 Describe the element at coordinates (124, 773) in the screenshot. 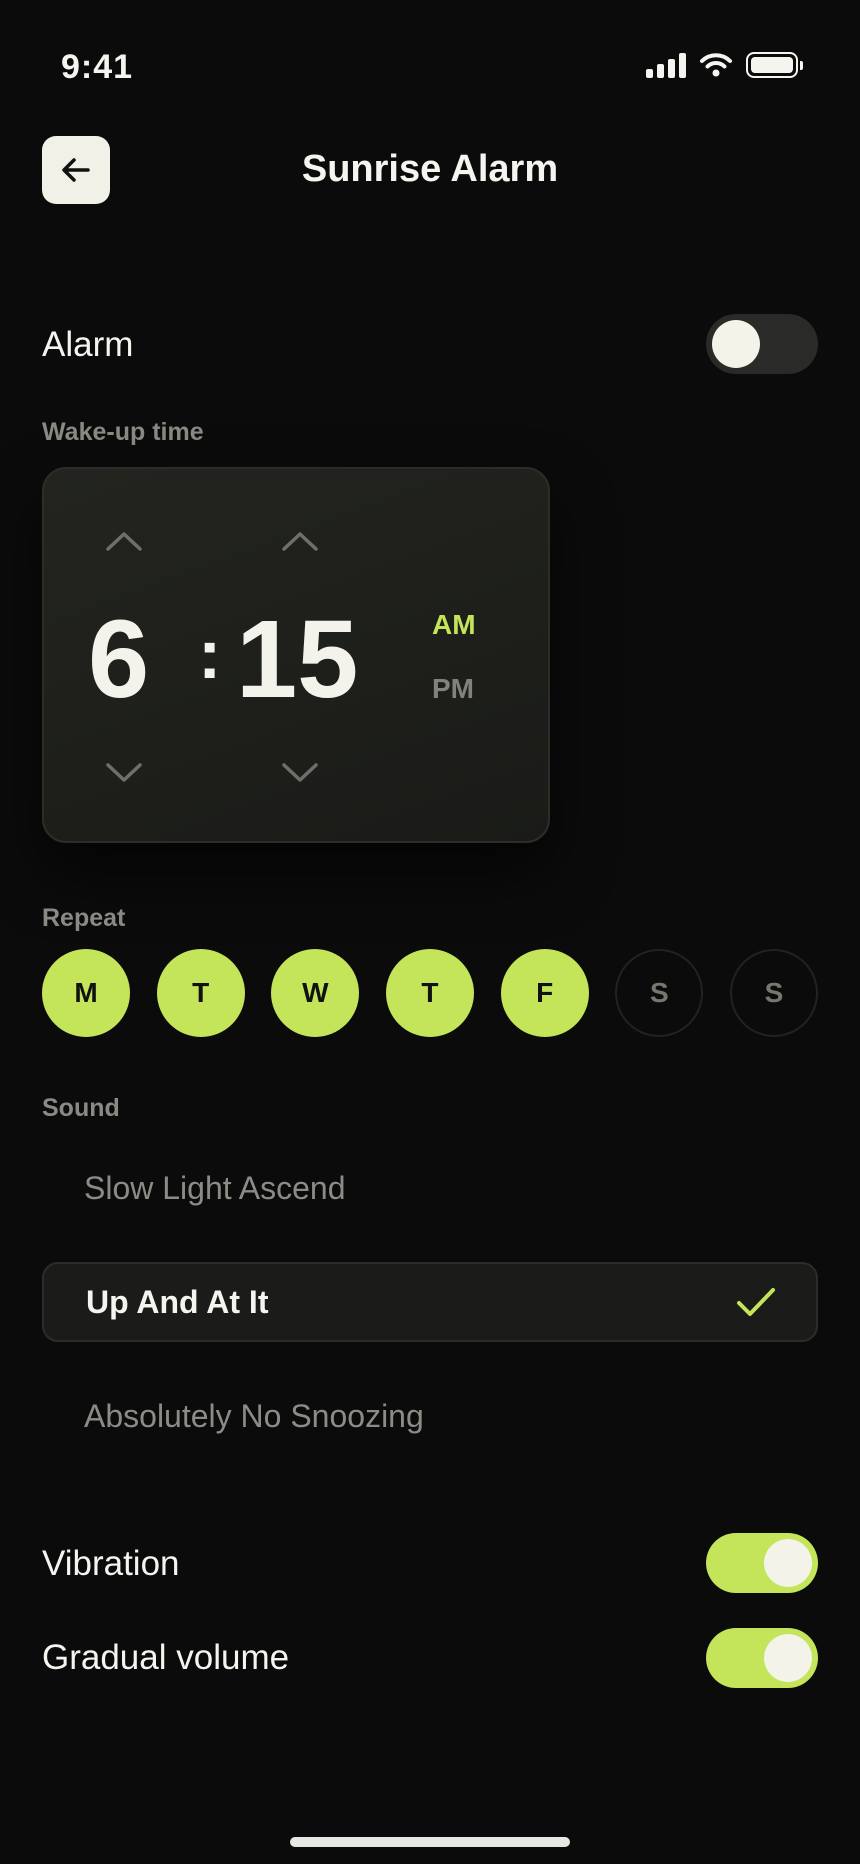

I see `hour-down-chevron-icon` at that location.